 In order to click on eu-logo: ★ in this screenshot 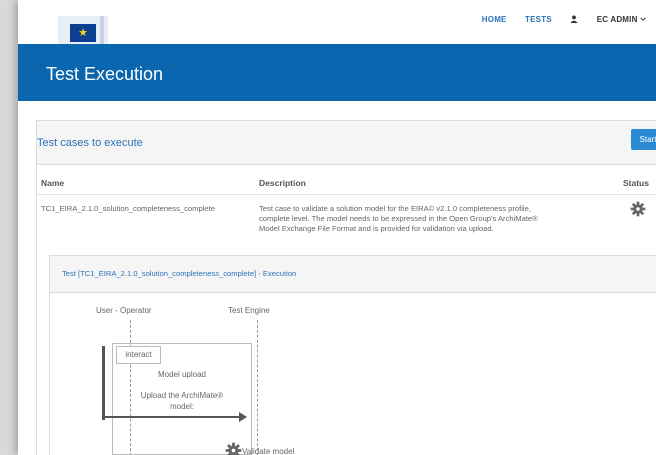, I will do `click(83, 30)`.